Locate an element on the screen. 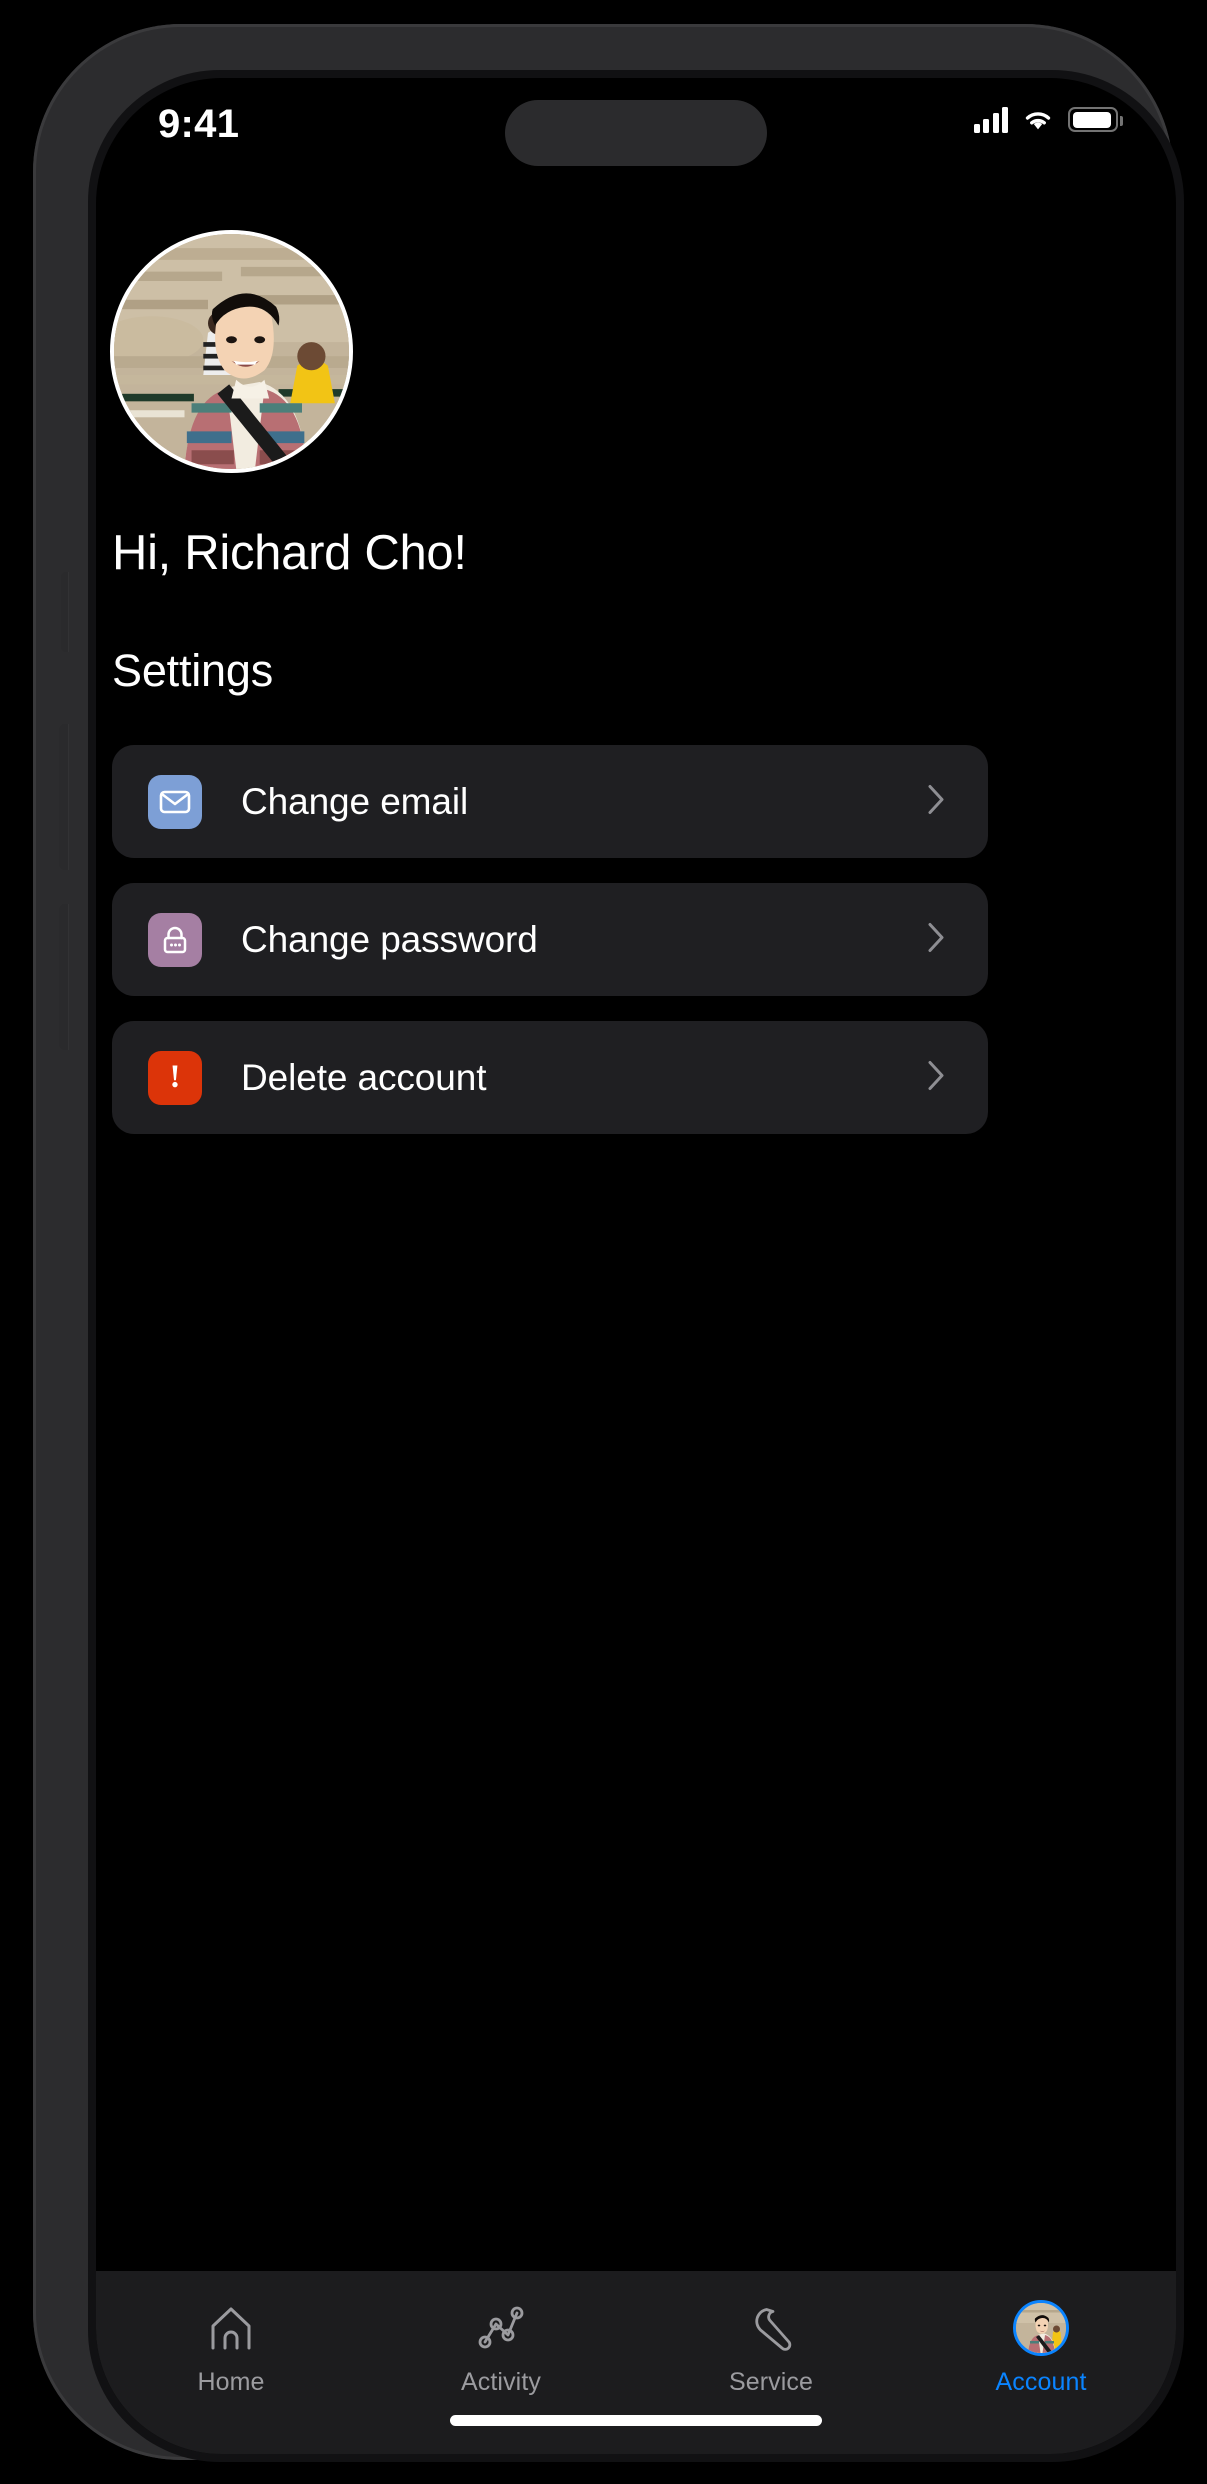  tab-avatar is located at coordinates (1041, 2328).